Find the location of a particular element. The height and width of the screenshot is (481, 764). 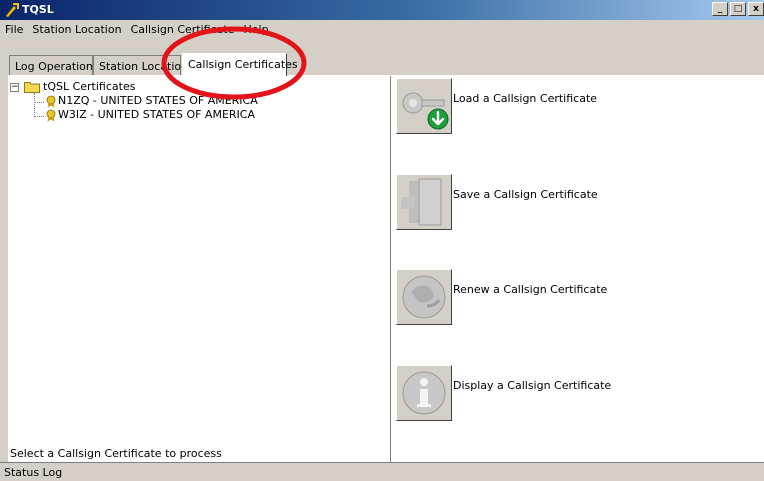

selection-hint: Select a Callsign Certificate to process is located at coordinates (116, 453).